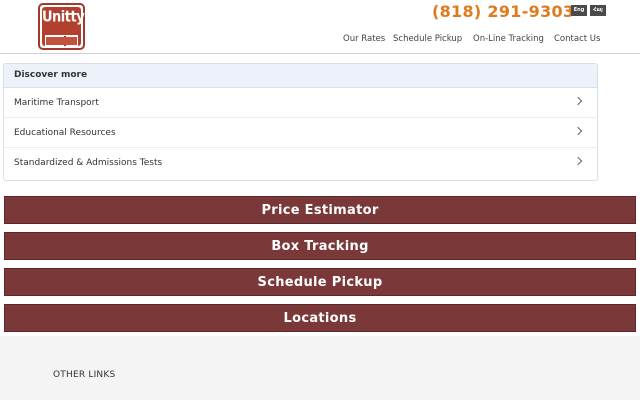  What do you see at coordinates (364, 39) in the screenshot?
I see `nav-our-rates: Our Rates` at bounding box center [364, 39].